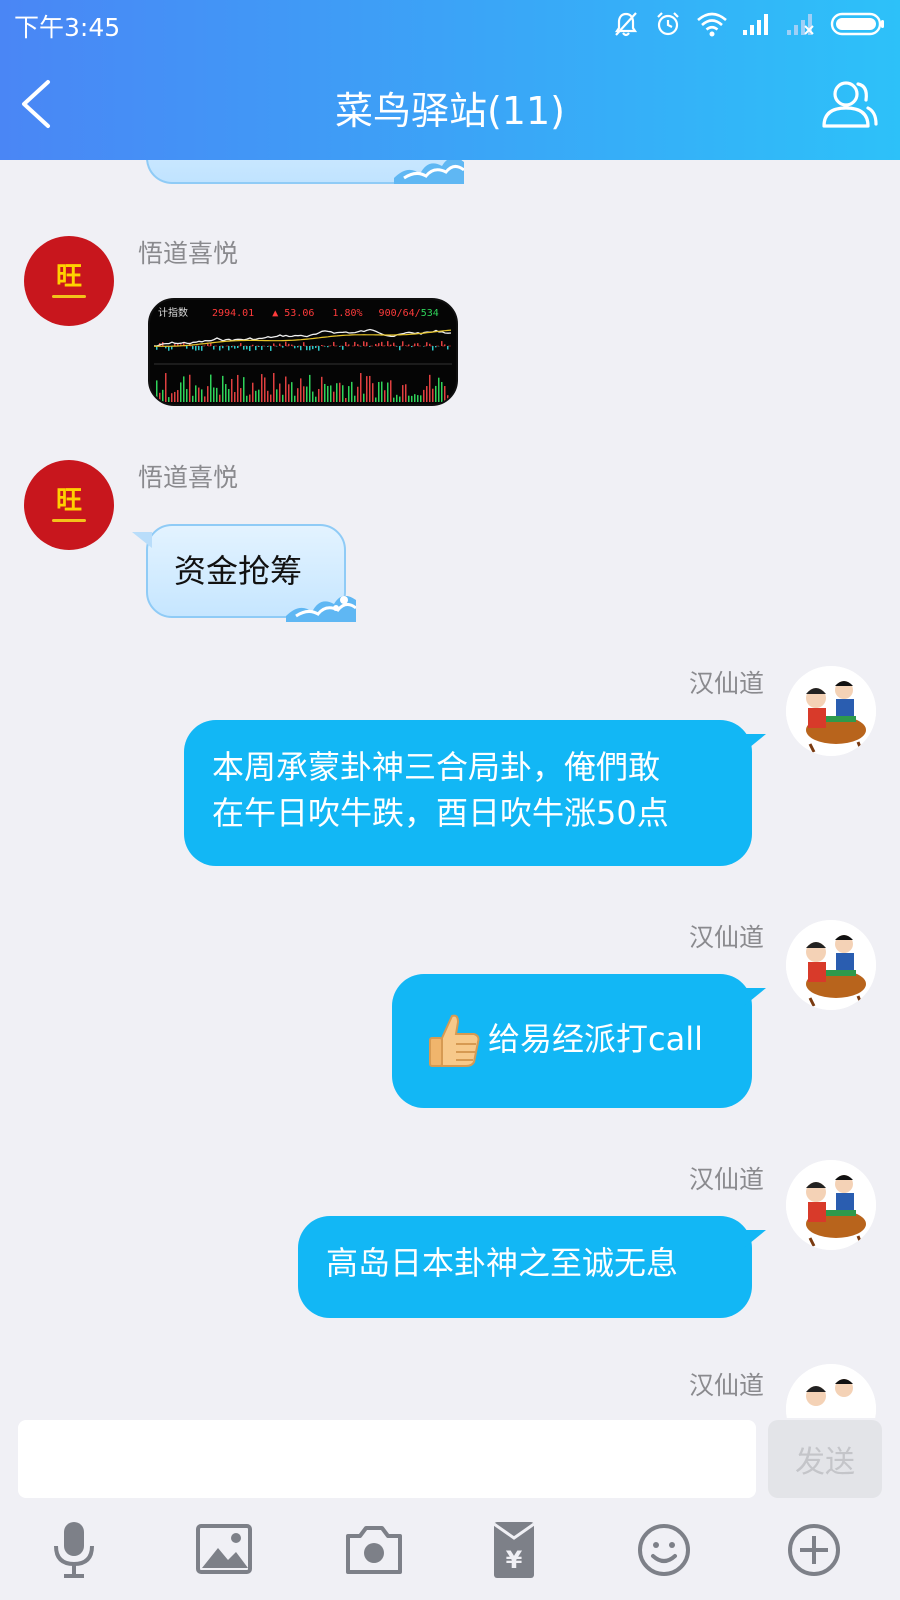 Image resolution: width=900 pixels, height=1600 pixels. I want to click on signal-off-icon, so click(800, 24).